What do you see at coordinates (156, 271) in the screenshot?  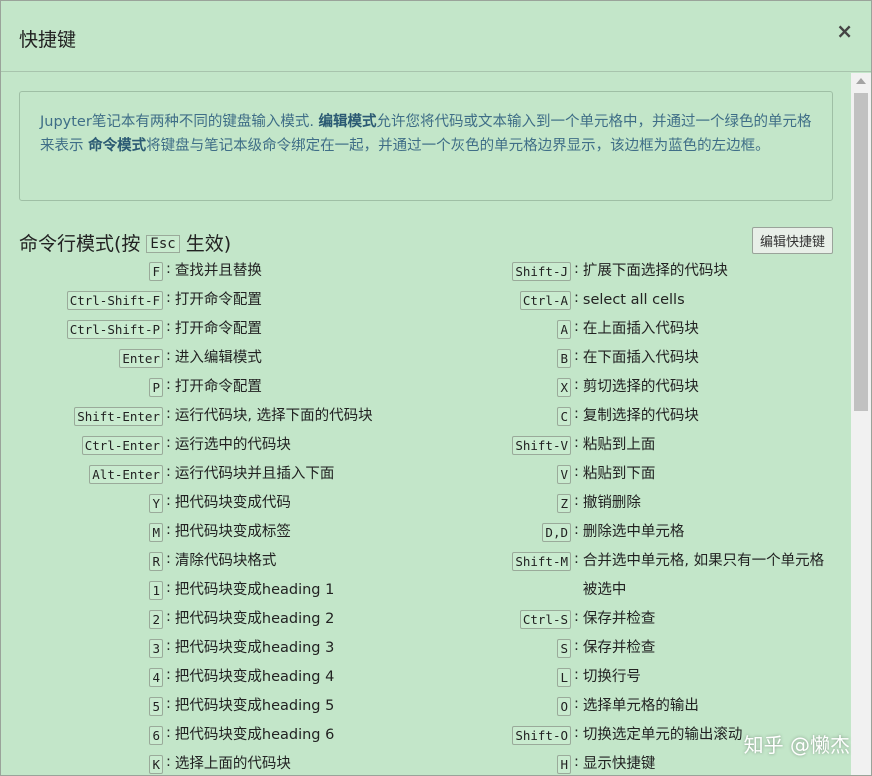 I see `key-badge: F` at bounding box center [156, 271].